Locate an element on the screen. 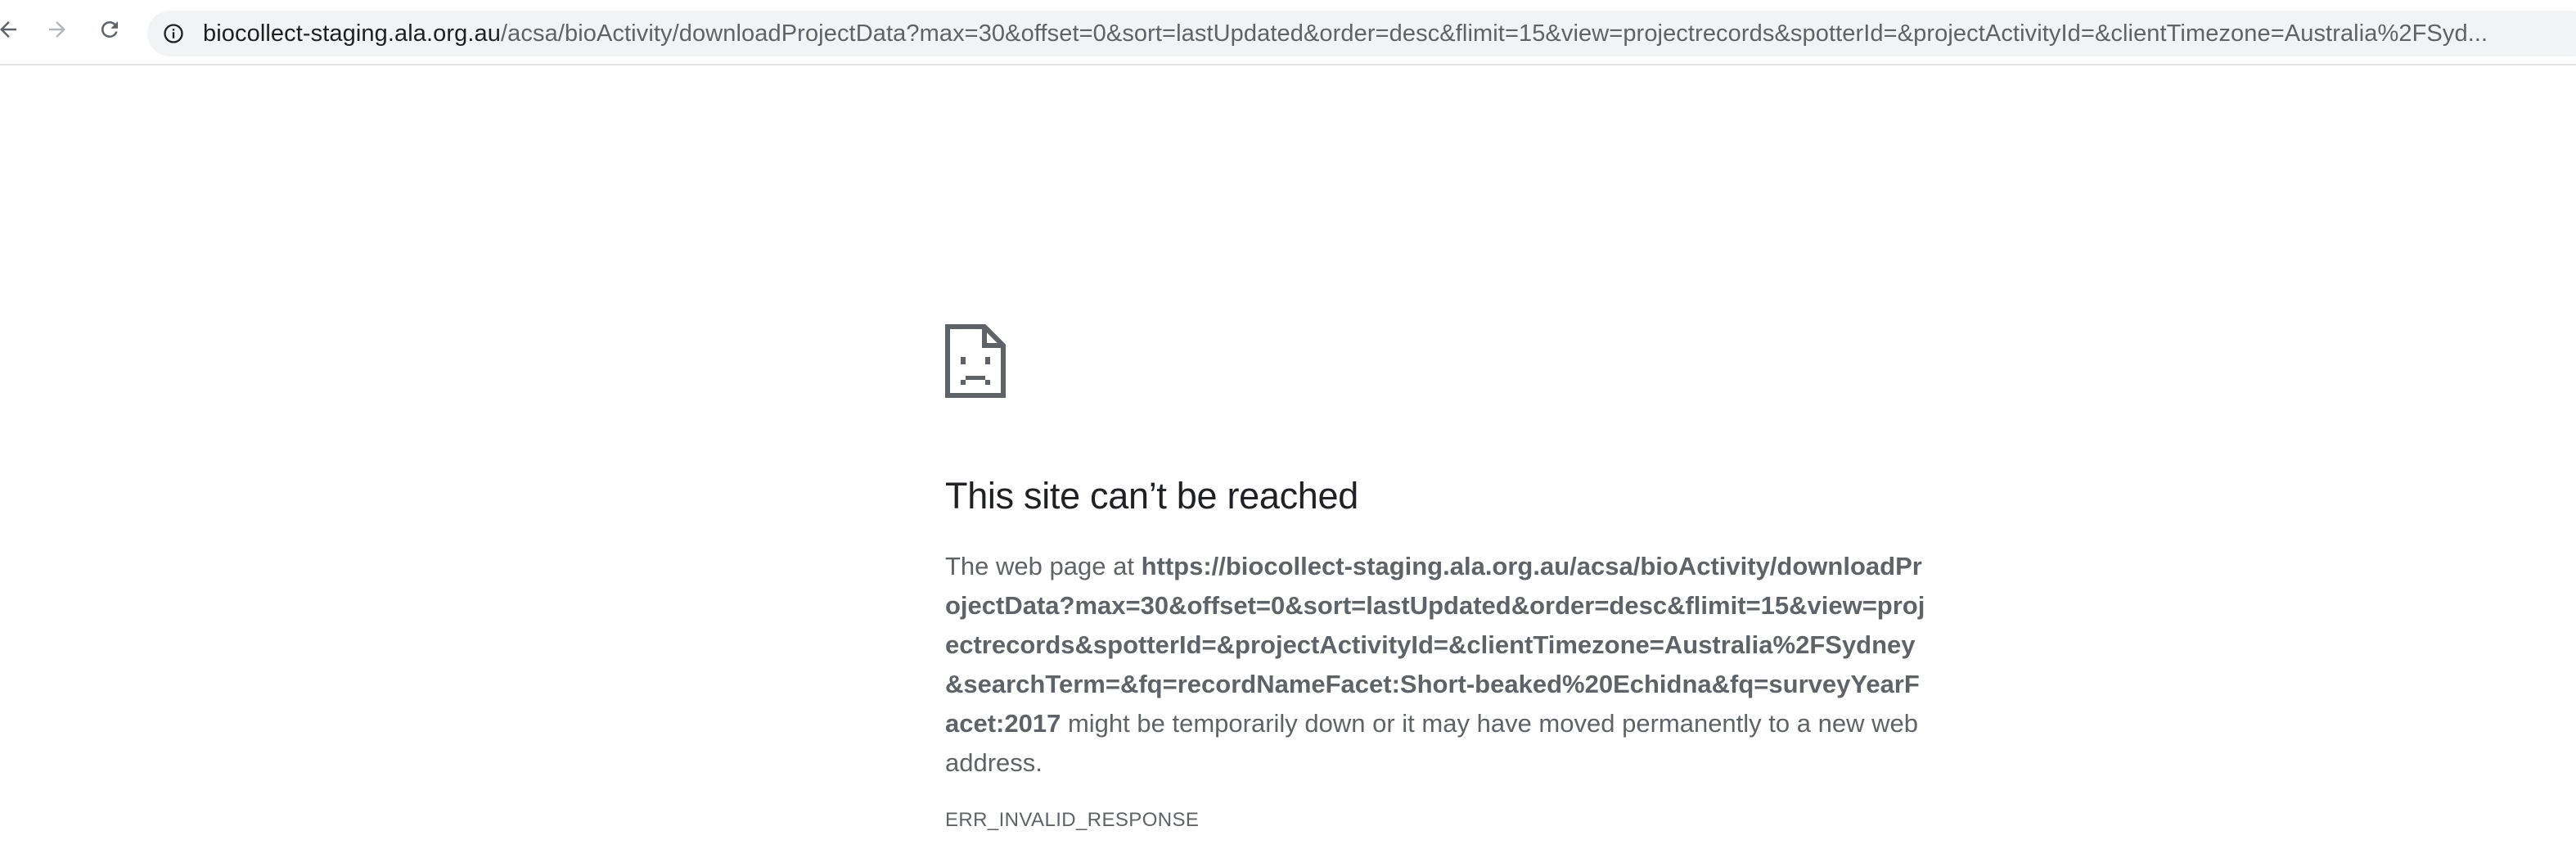 Image resolution: width=2576 pixels, height=849 pixels. reload-button is located at coordinates (110, 29).